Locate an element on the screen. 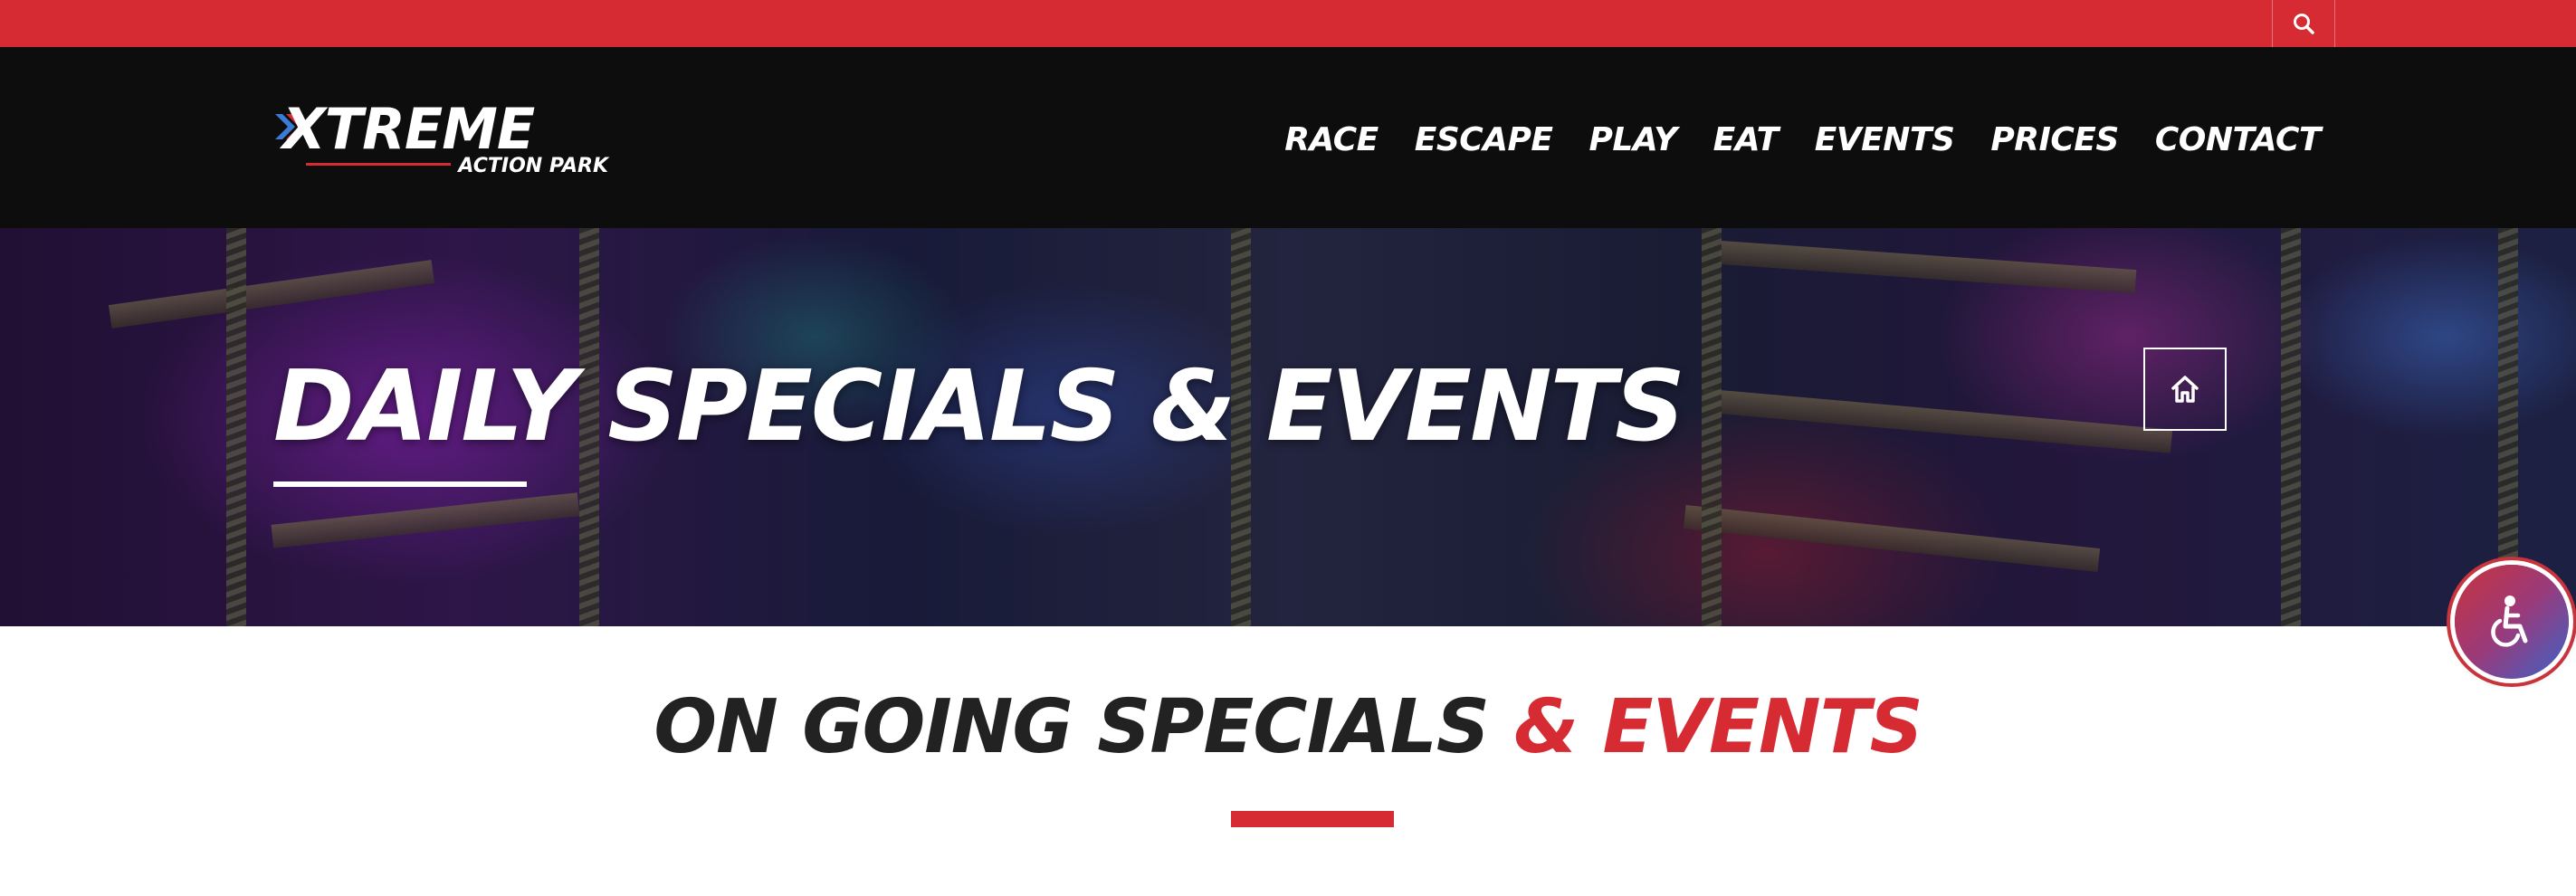  top-utility-bar is located at coordinates (1288, 23).